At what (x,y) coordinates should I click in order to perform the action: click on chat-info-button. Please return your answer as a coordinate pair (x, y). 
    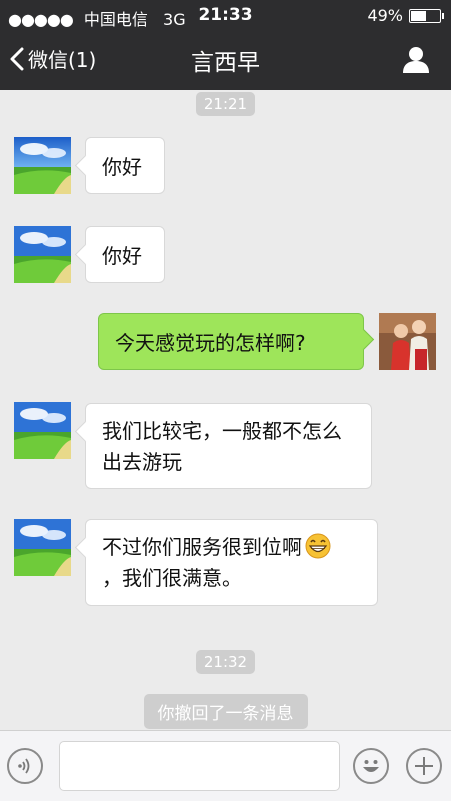
    Looking at the image, I should click on (416, 59).